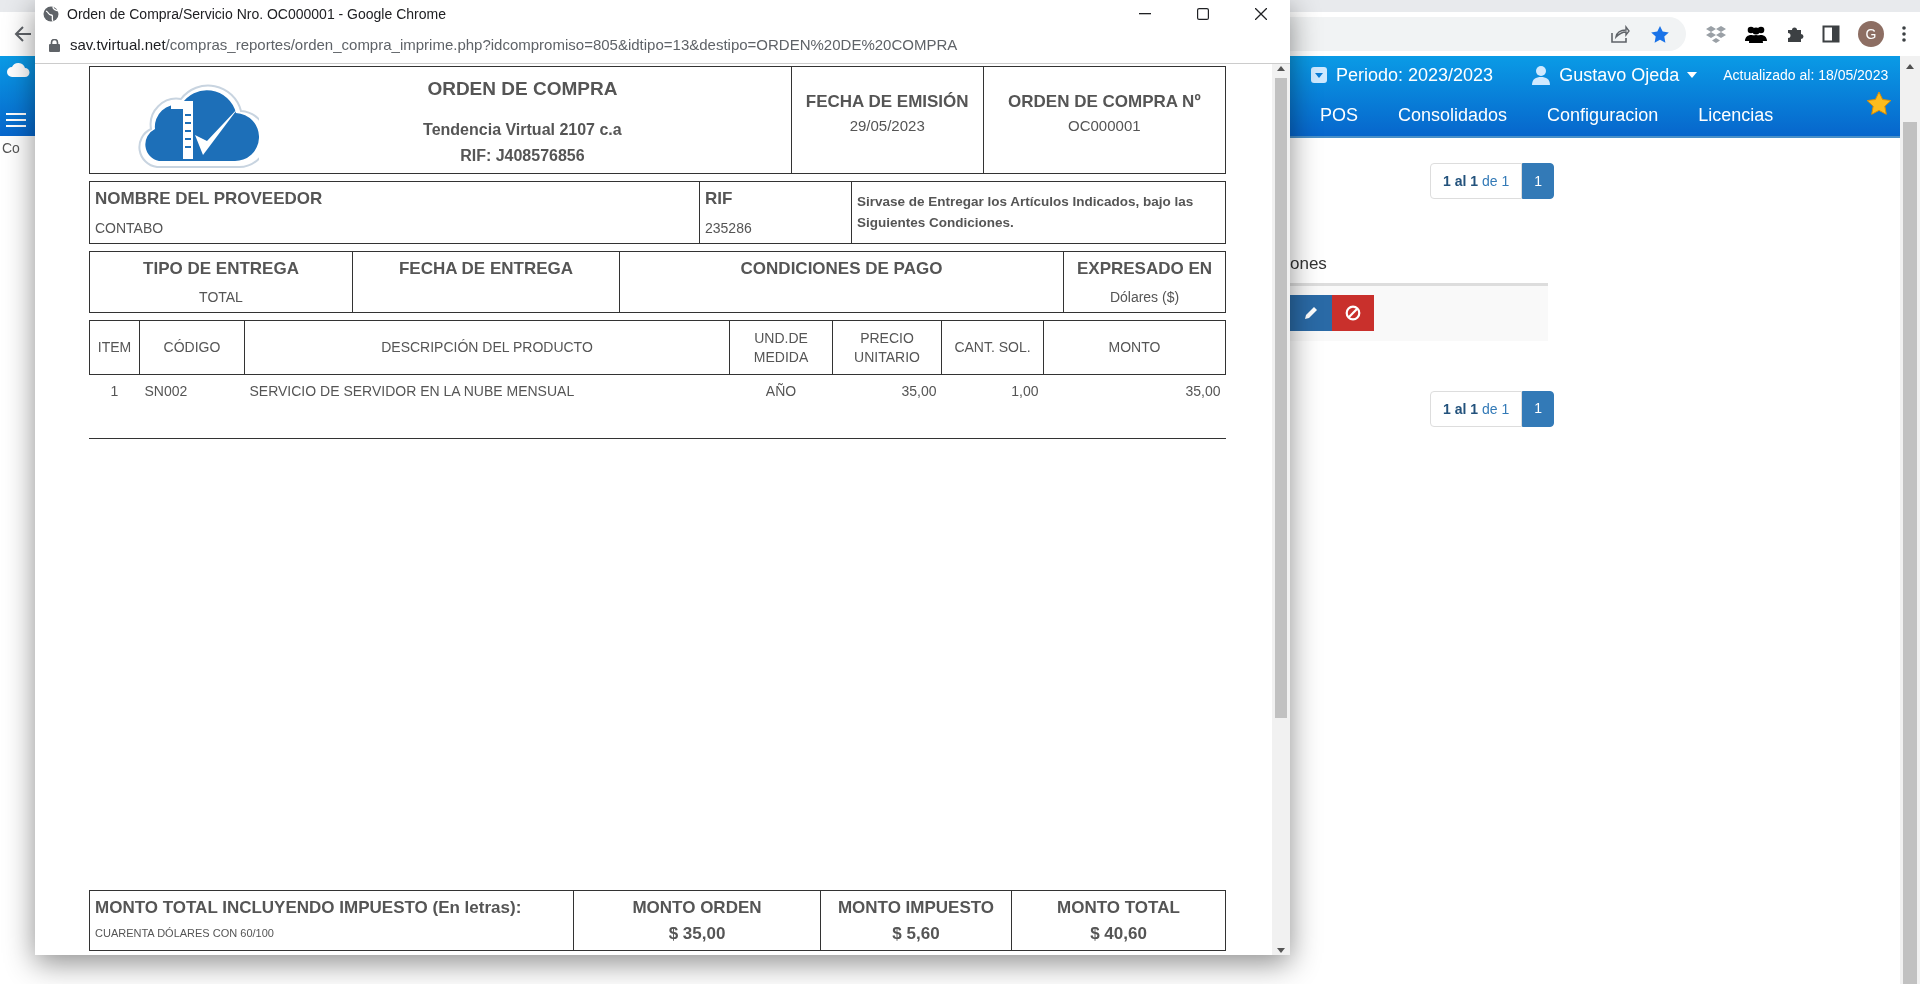  I want to click on field-value: CONTABO, so click(130, 228).